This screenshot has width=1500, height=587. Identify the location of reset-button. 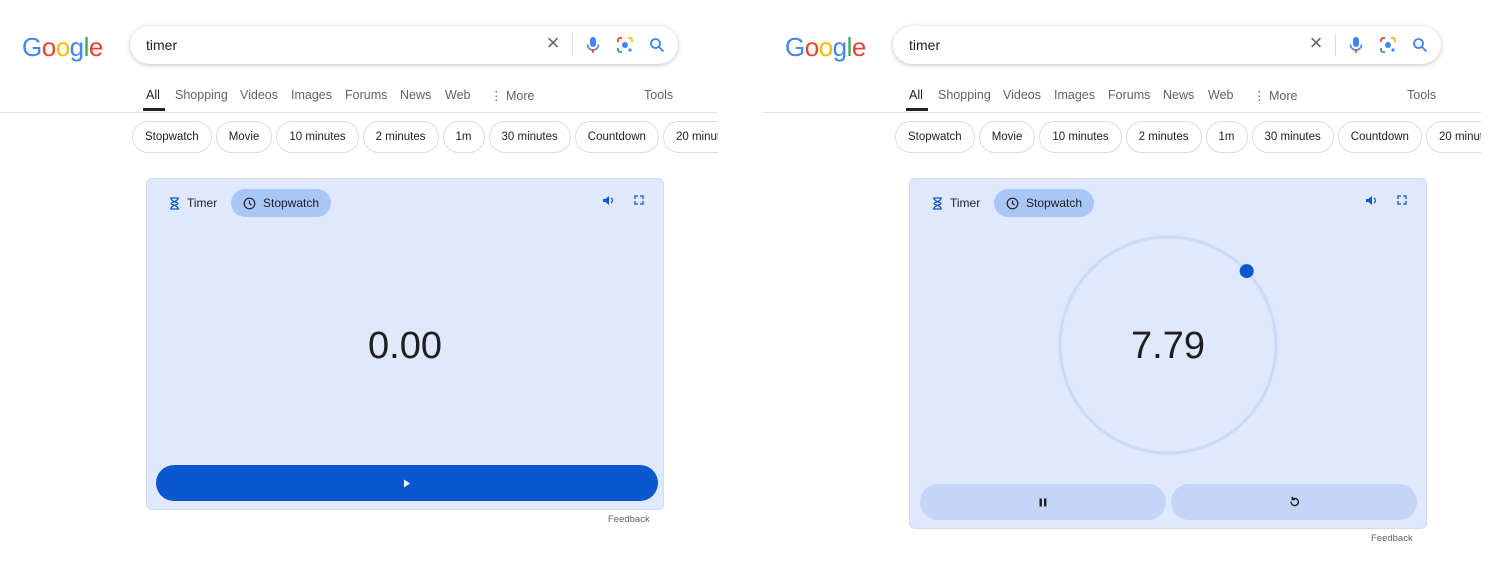
(1294, 502).